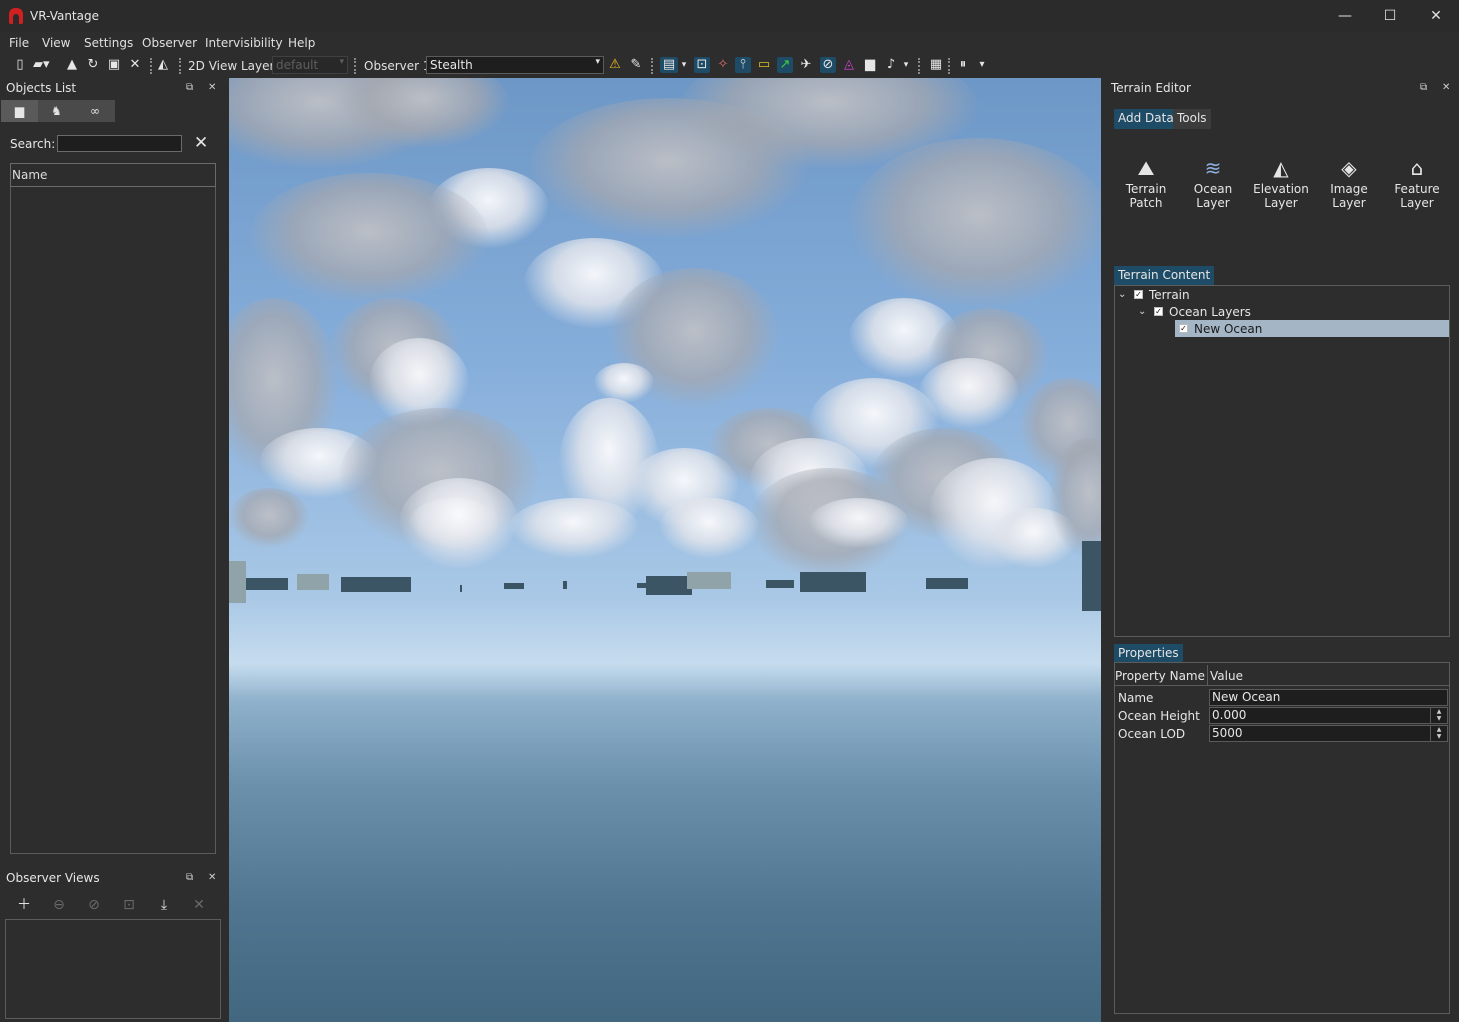 The height and width of the screenshot is (1022, 1459). Describe the element at coordinates (199, 905) in the screenshot. I see `delete-icon: ✕` at that location.